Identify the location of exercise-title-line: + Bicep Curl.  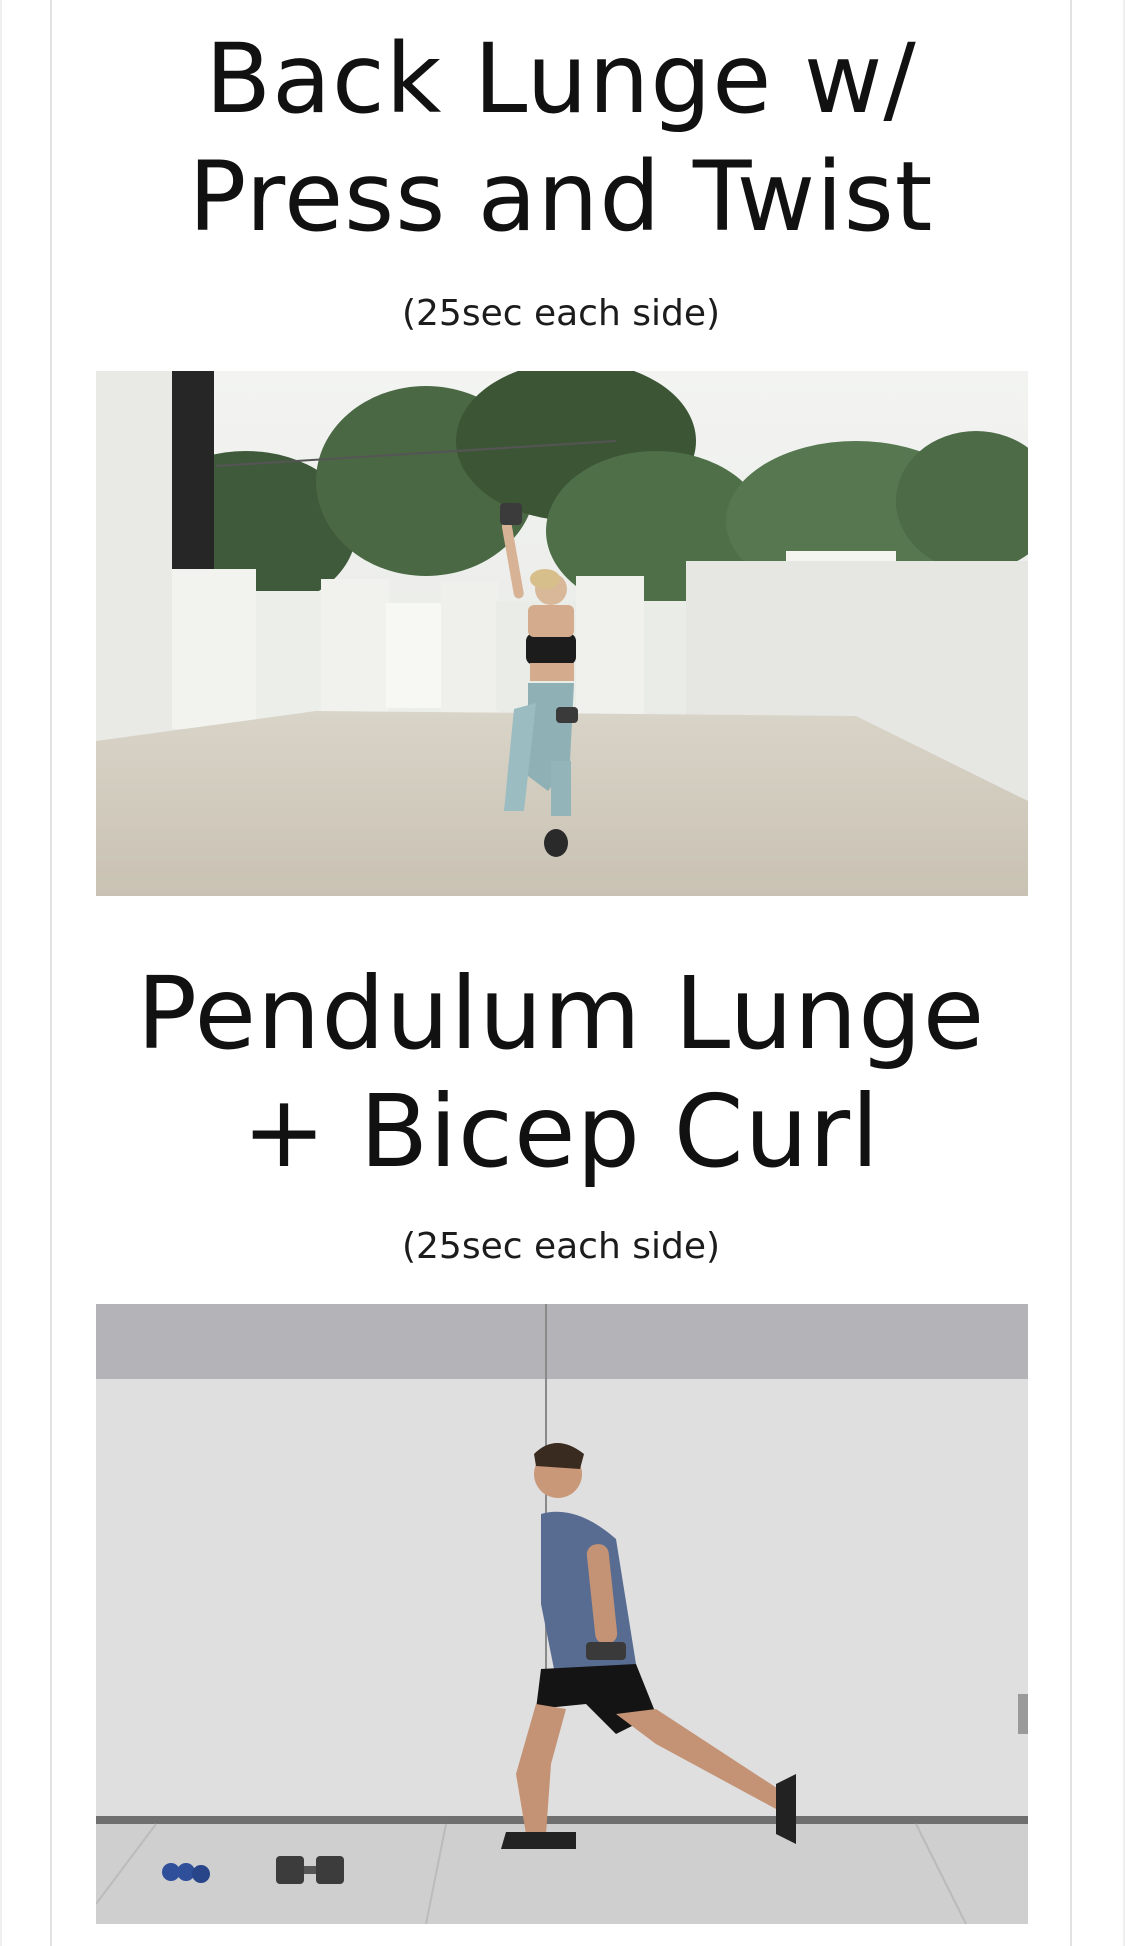
(561, 1131).